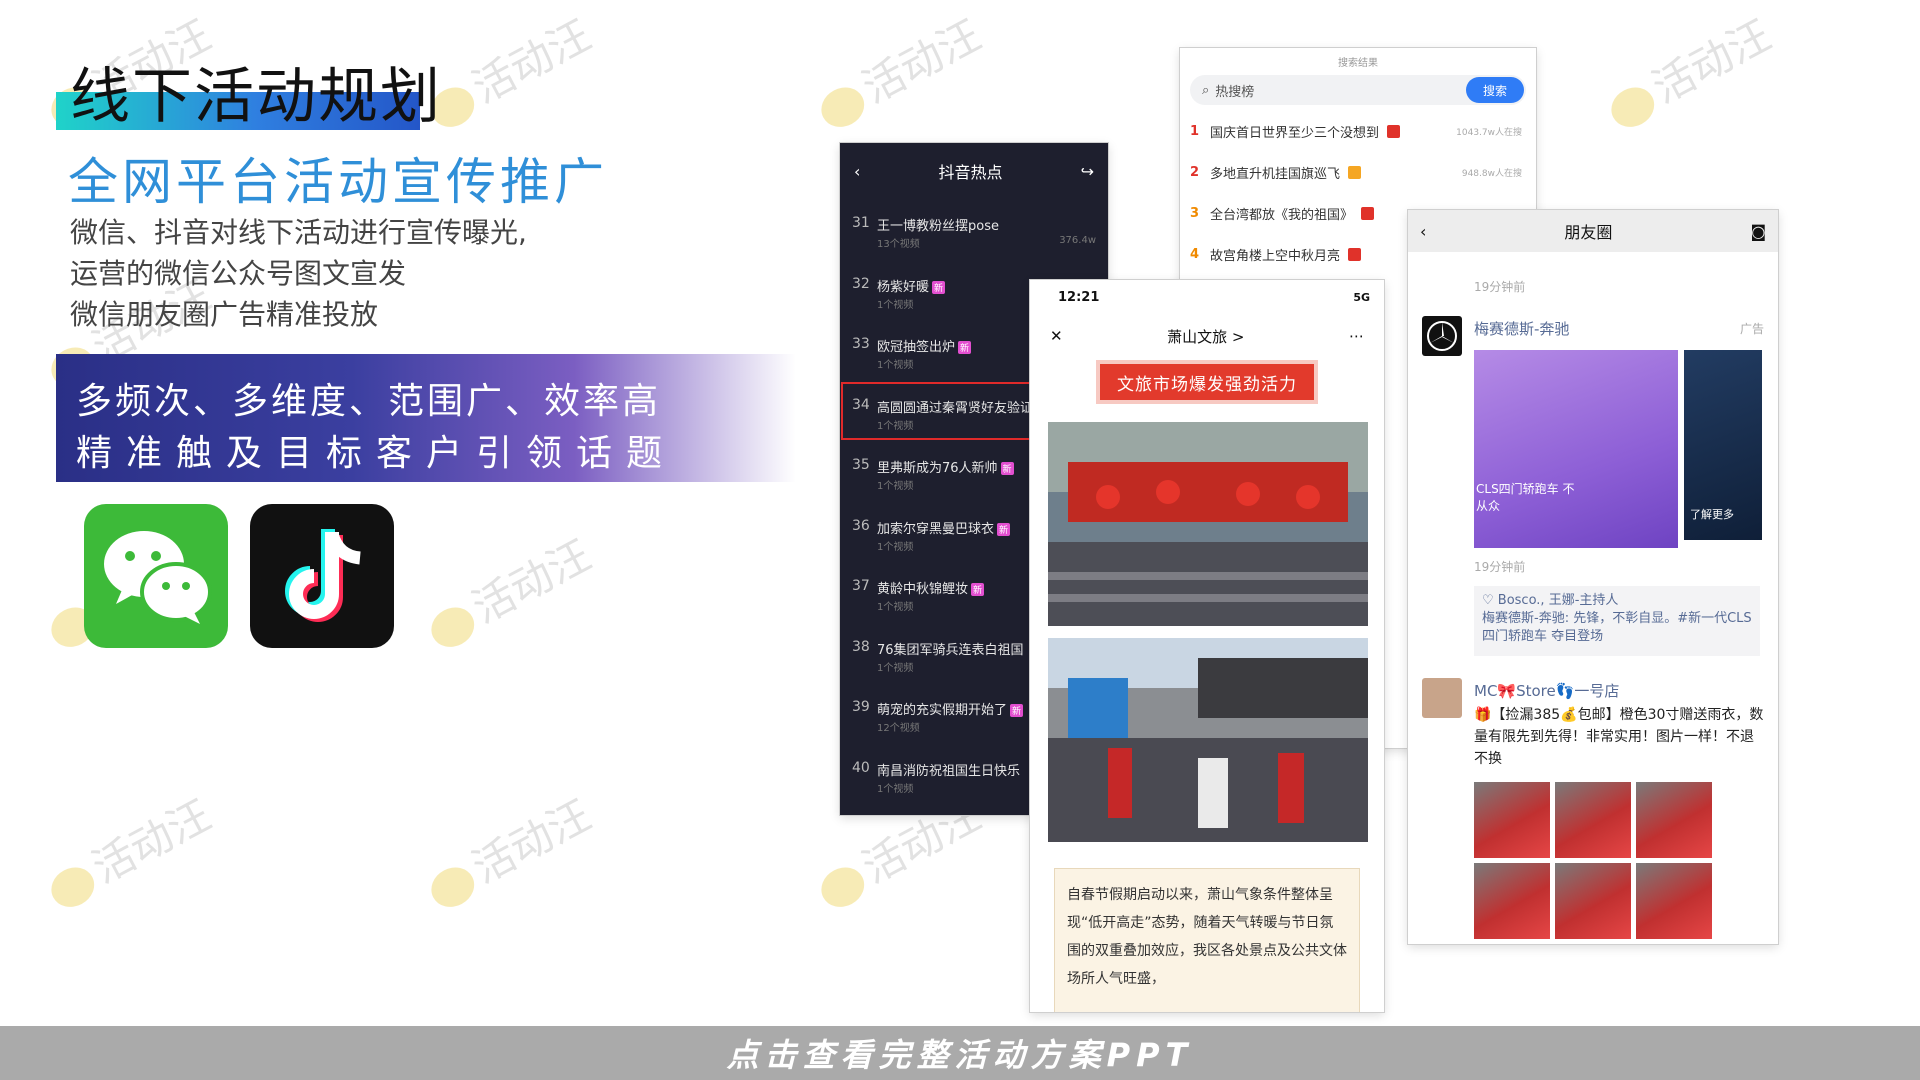 The width and height of the screenshot is (1920, 1080). I want to click on ad-caption: CLS四门轿跑车 不从众, so click(1525, 497).